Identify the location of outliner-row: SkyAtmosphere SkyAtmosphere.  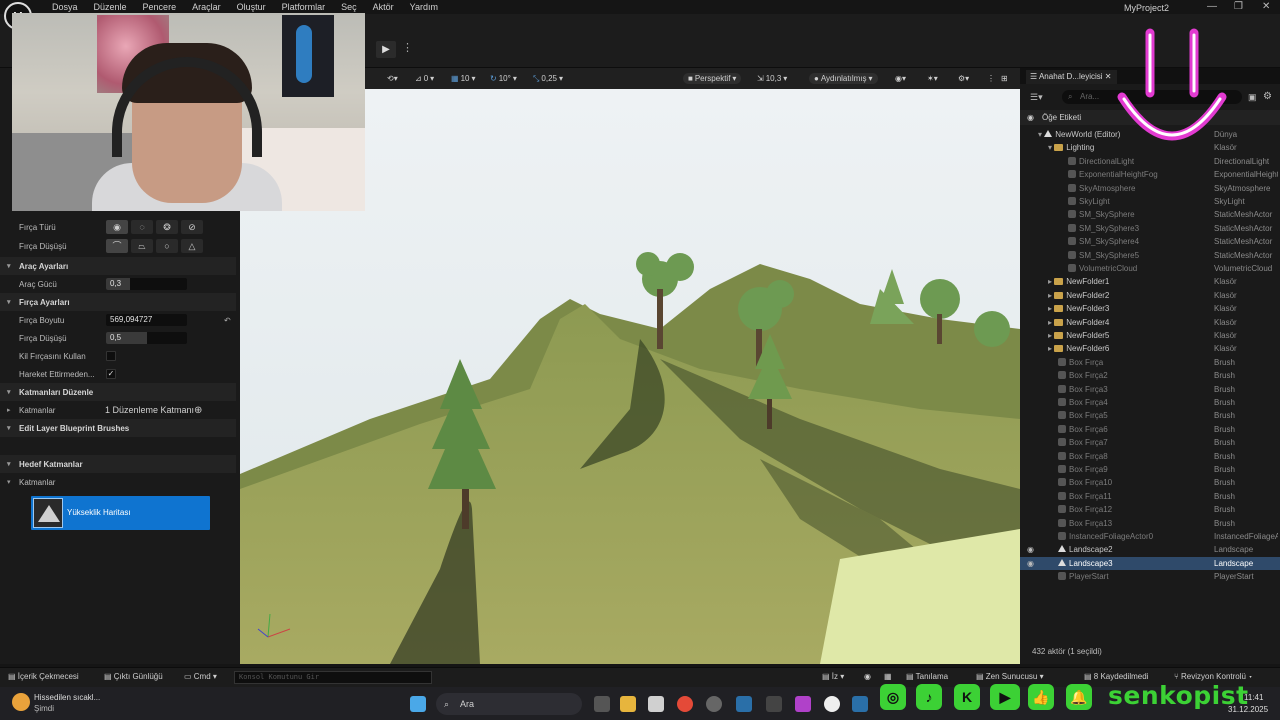
(1150, 188).